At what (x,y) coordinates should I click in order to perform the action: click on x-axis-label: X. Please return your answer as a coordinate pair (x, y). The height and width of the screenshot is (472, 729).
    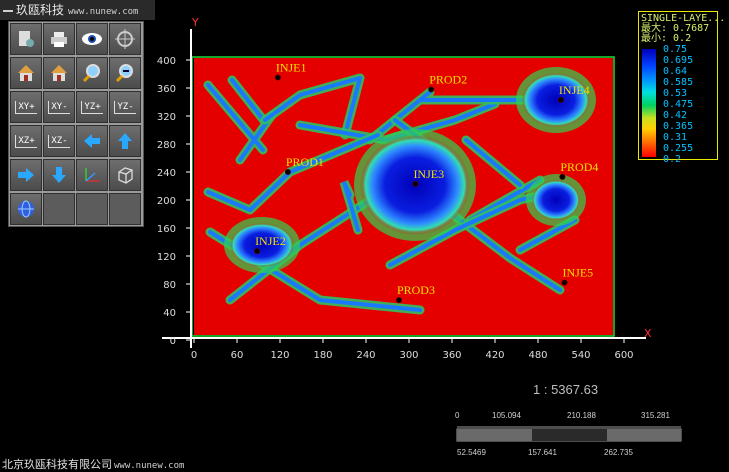
    Looking at the image, I should click on (648, 333).